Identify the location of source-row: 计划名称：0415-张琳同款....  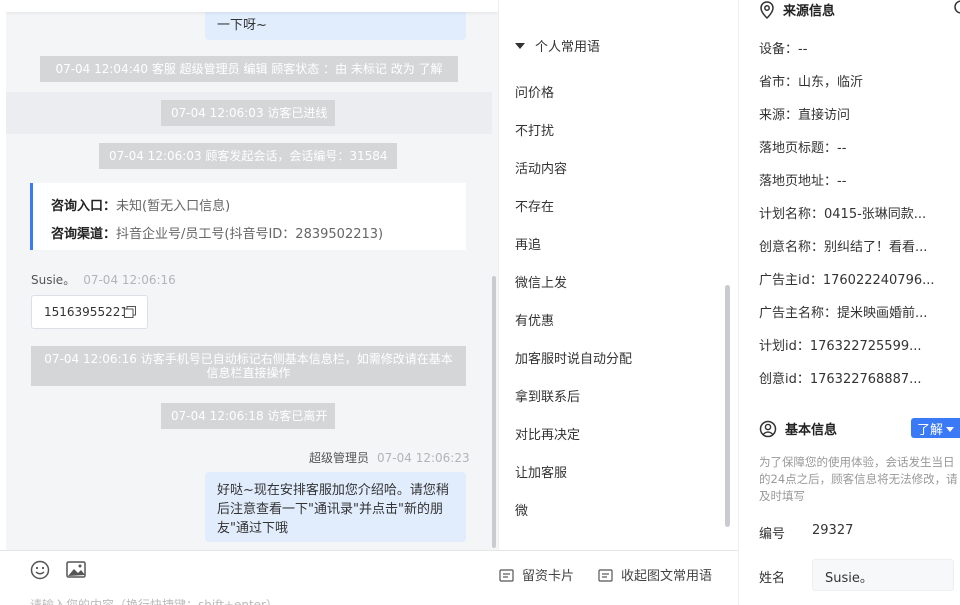
(843, 214).